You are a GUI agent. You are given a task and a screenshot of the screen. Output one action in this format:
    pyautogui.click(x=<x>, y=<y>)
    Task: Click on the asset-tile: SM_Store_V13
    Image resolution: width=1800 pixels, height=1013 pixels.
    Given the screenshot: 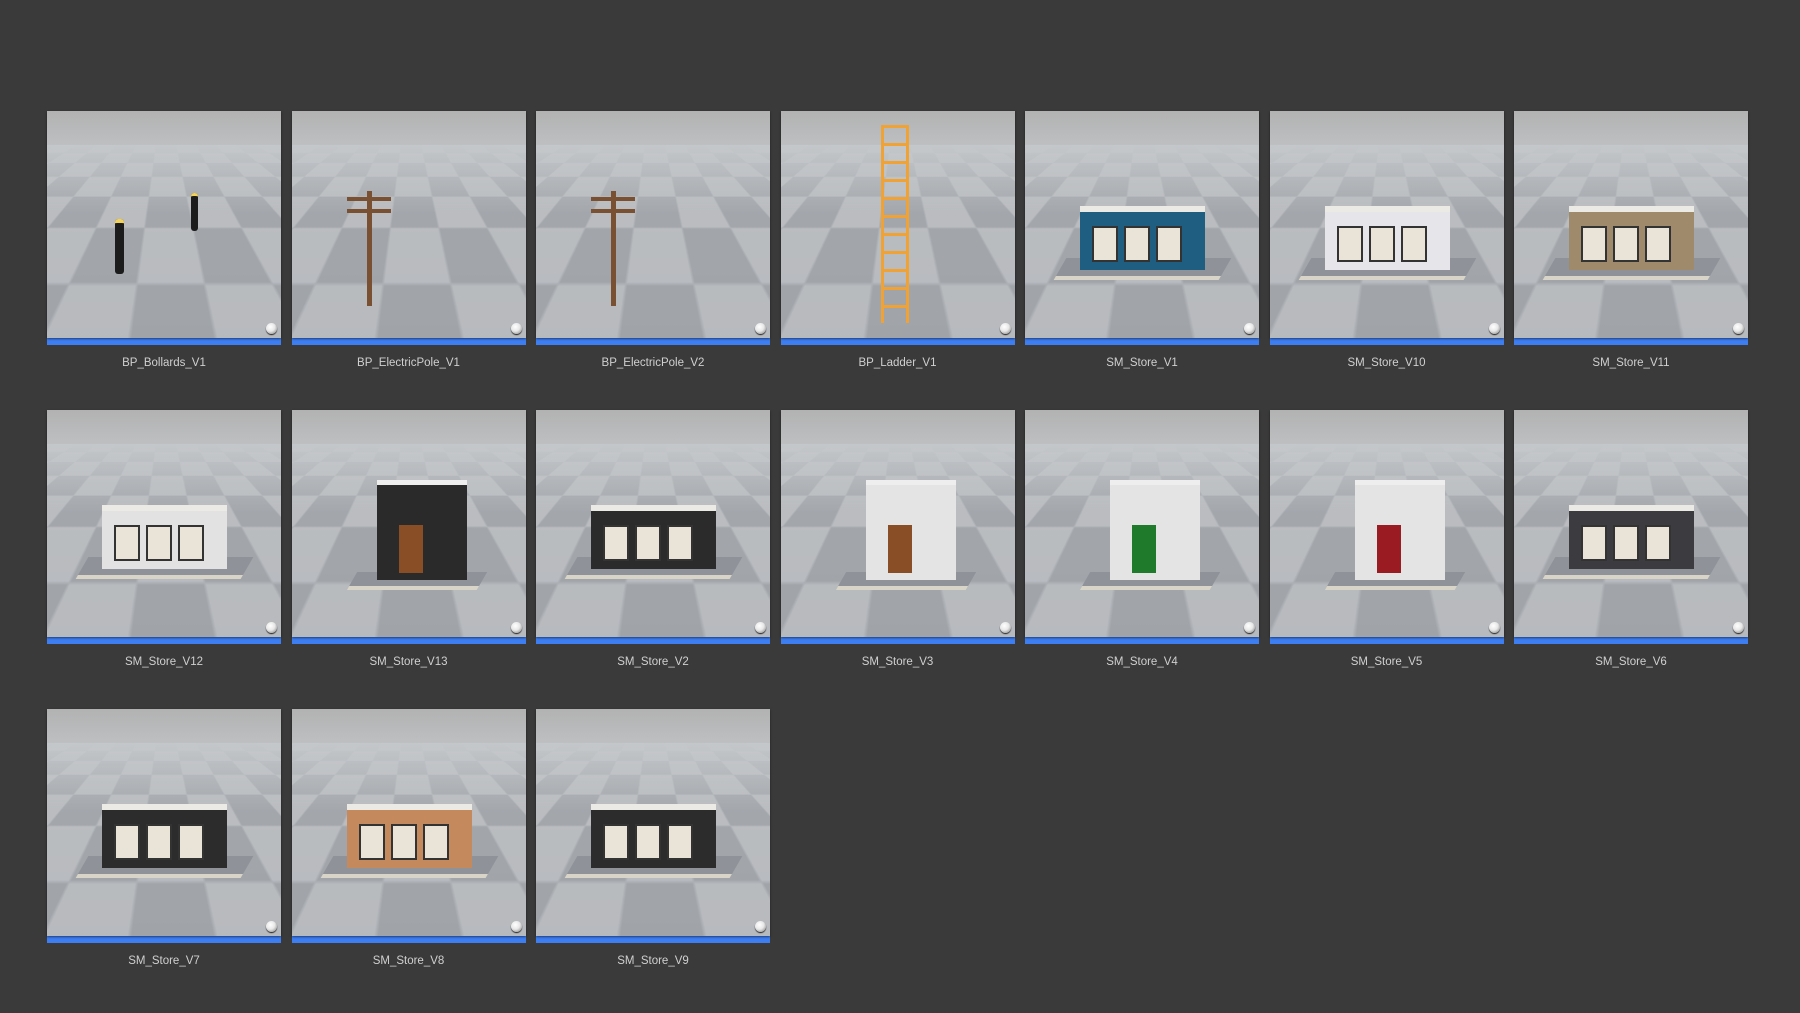 What is the action you would take?
    pyautogui.click(x=408, y=539)
    